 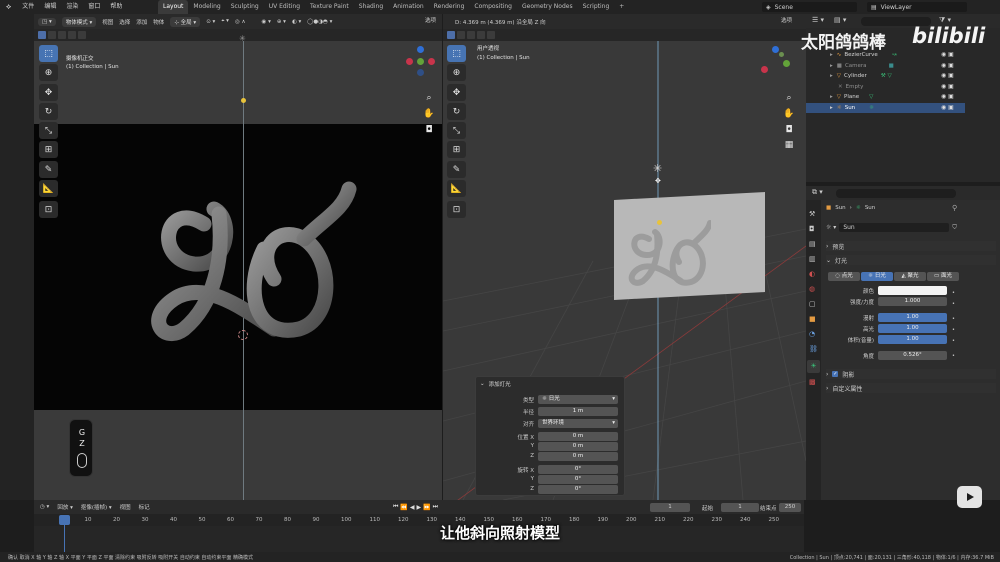 I want to click on sun-handle-r, so click(x=659, y=222).